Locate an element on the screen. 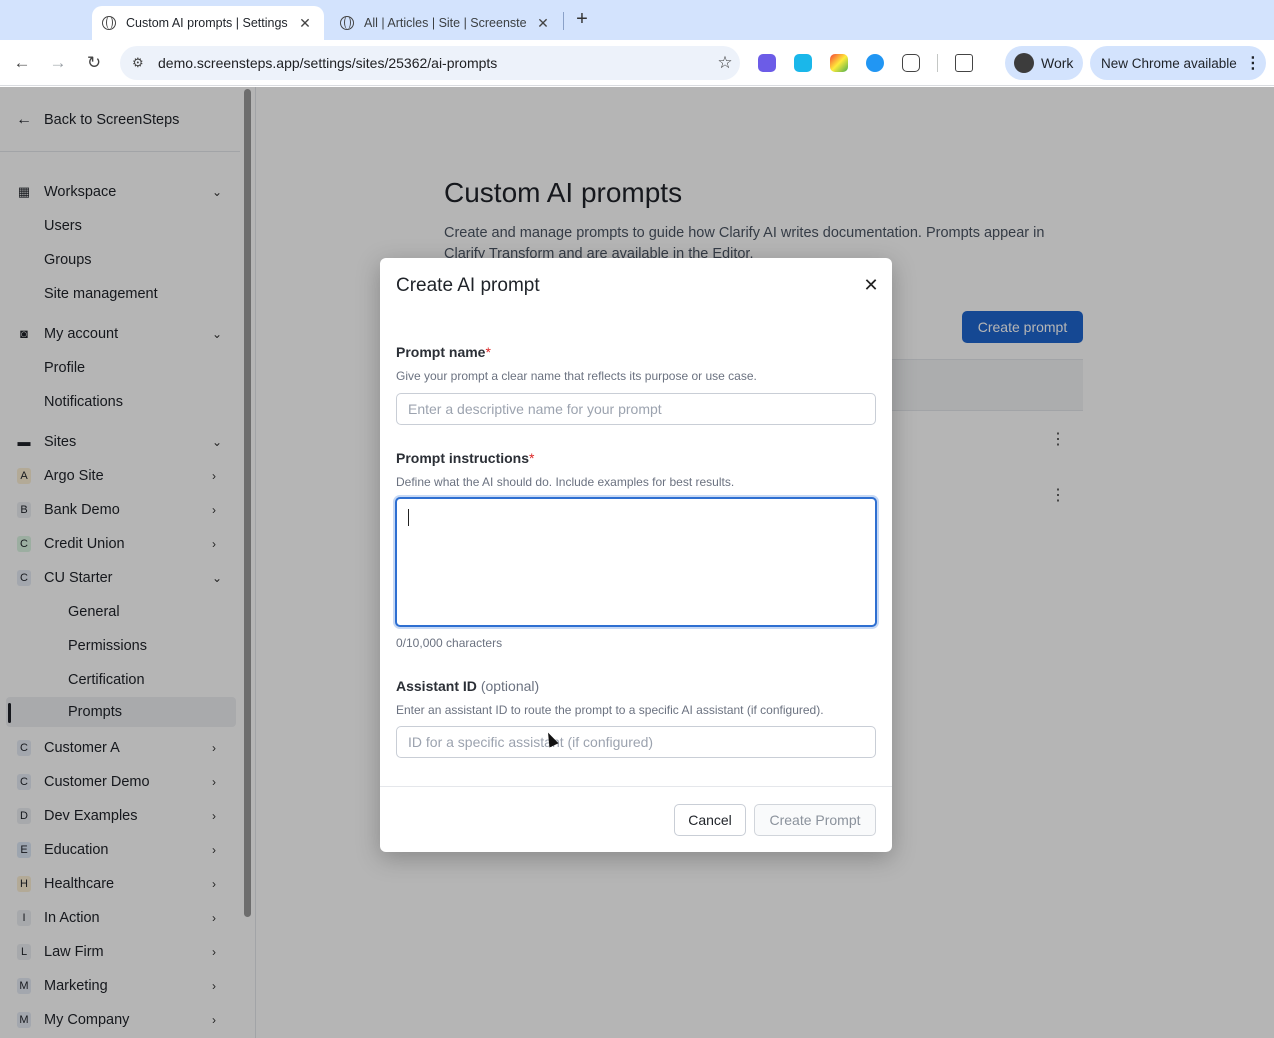 Image resolution: width=1274 pixels, height=1038 pixels. tab-title: All | Articles | Site | Screenste is located at coordinates (445, 23).